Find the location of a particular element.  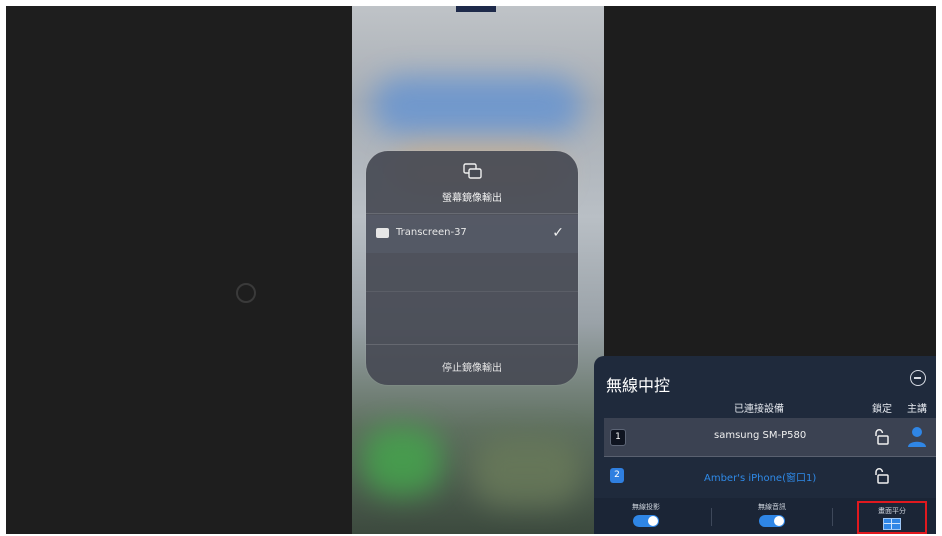

split-screen-button: 畫面平分 is located at coordinates (892, 517).